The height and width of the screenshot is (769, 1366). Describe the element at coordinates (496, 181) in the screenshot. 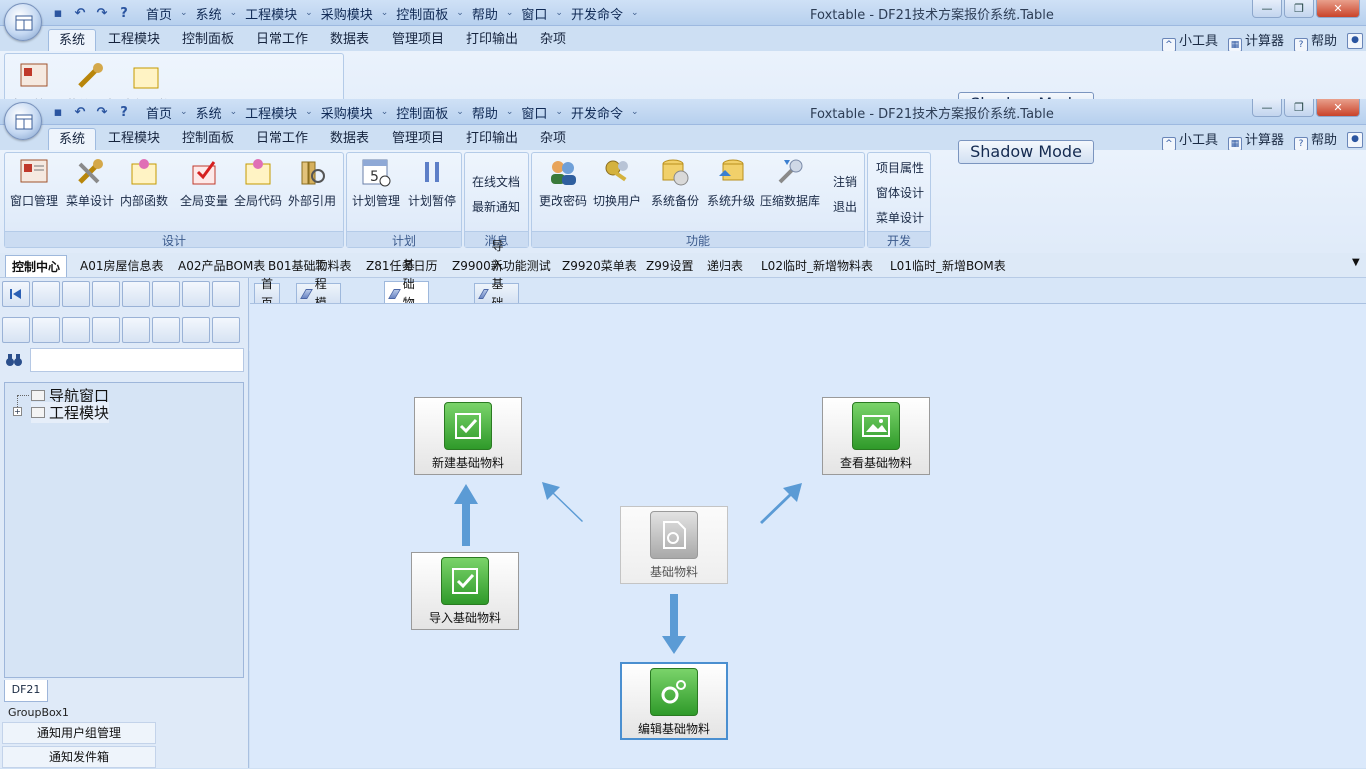

I see `online-doc-button: 在线文档` at that location.